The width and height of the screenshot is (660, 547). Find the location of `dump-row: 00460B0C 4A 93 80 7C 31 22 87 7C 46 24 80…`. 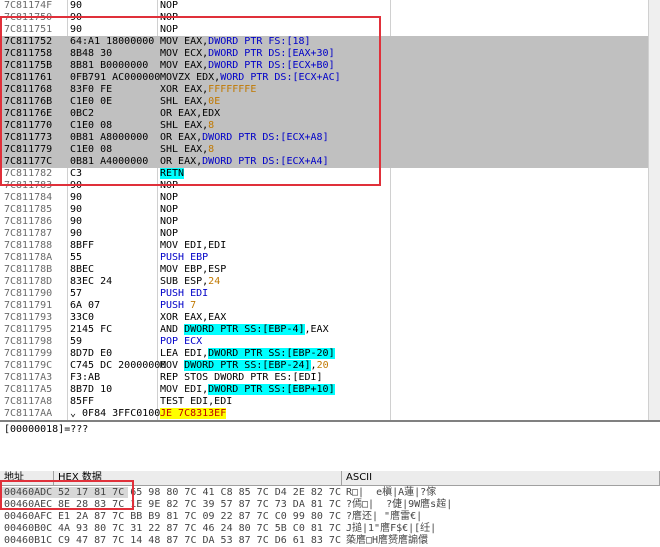

dump-row: 00460B0C 4A 93 80 7C 31 22 87 7C 46 24 80… is located at coordinates (330, 529).